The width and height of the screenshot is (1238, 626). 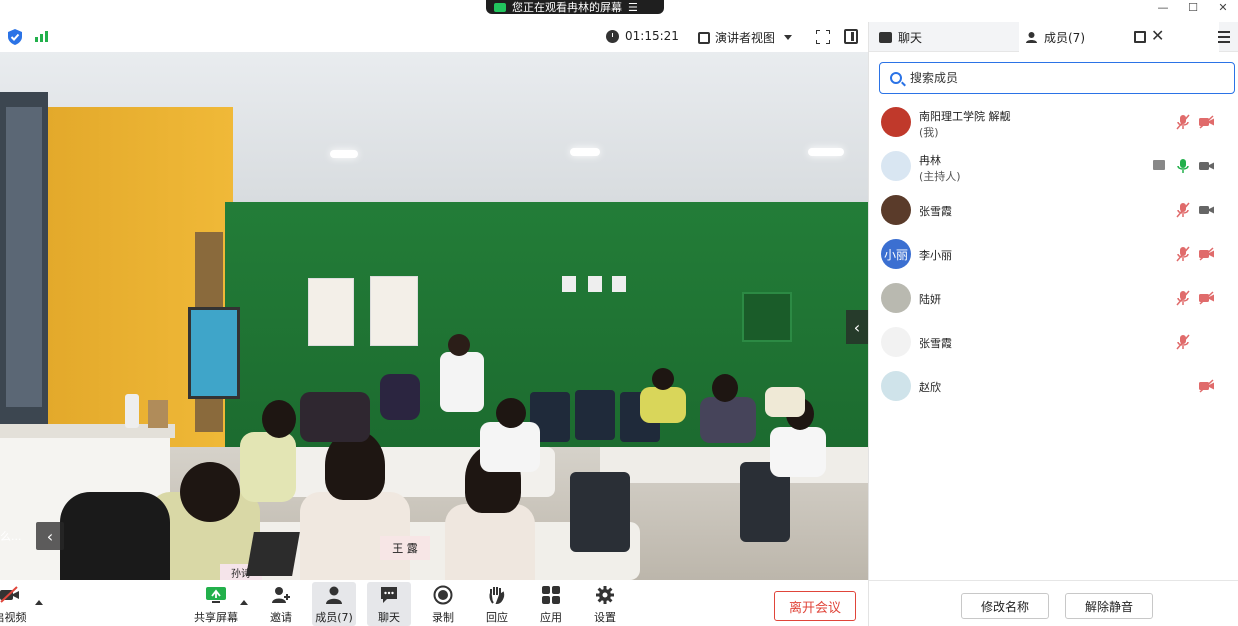 What do you see at coordinates (1157, 35) in the screenshot?
I see `close-icon: ✕` at bounding box center [1157, 35].